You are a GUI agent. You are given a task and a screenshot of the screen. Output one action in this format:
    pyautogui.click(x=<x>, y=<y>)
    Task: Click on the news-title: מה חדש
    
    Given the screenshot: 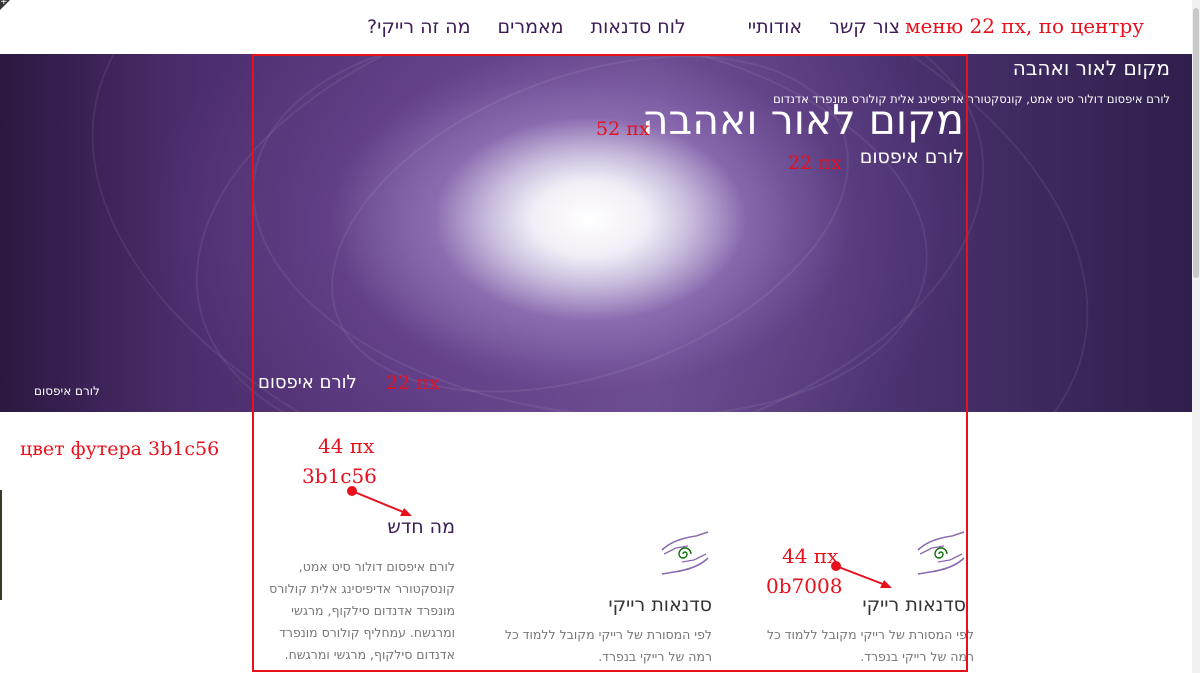 What is the action you would take?
    pyautogui.click(x=421, y=527)
    